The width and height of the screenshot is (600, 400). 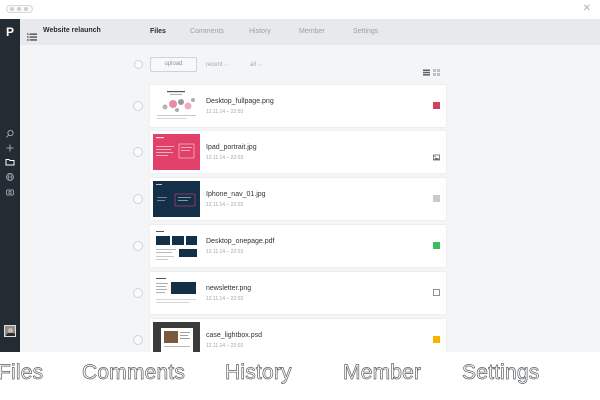 I want to click on file-name: Ipad_portrait.jpg, so click(x=231, y=147).